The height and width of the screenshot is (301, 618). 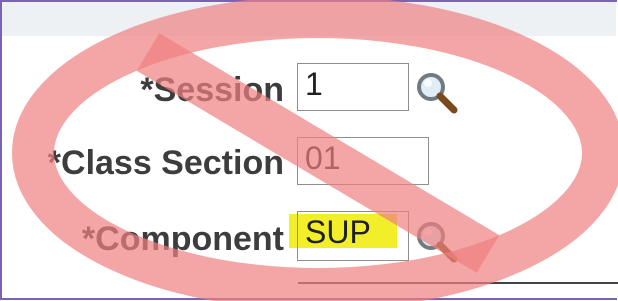 What do you see at coordinates (212, 90) in the screenshot?
I see `session-label: *Session` at bounding box center [212, 90].